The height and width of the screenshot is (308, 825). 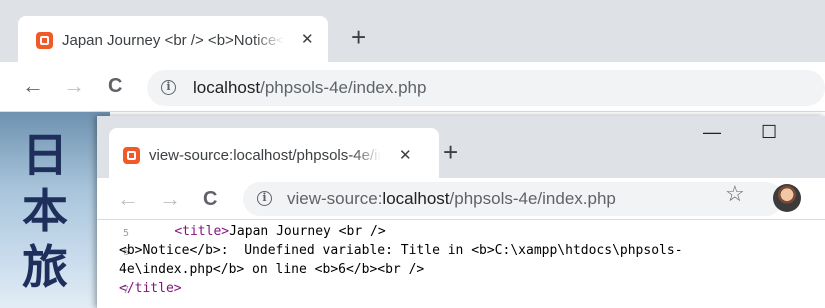 I want to click on maximize-icon: ☐, so click(x=769, y=132).